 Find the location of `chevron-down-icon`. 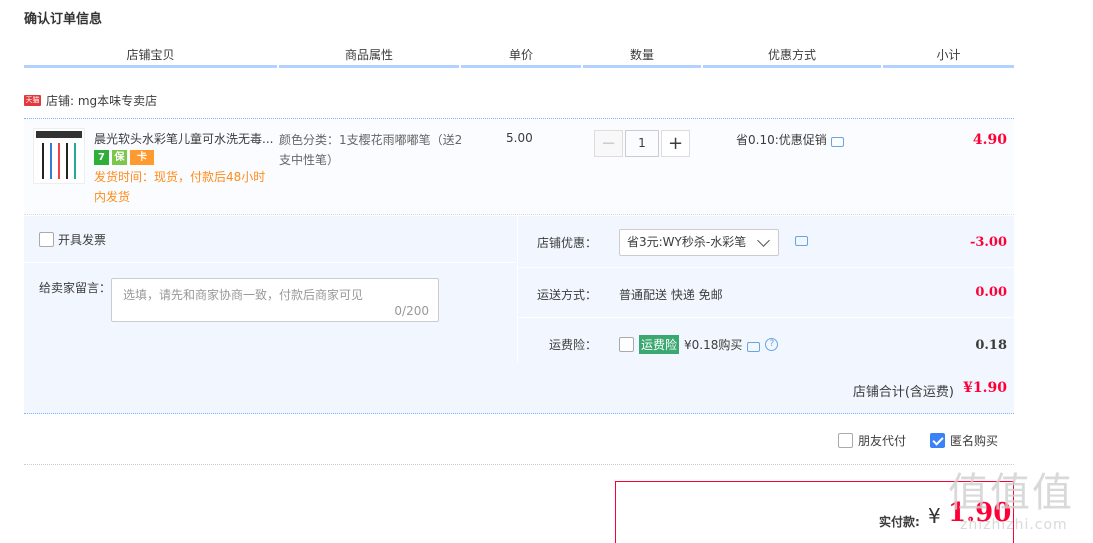

chevron-down-icon is located at coordinates (763, 240).